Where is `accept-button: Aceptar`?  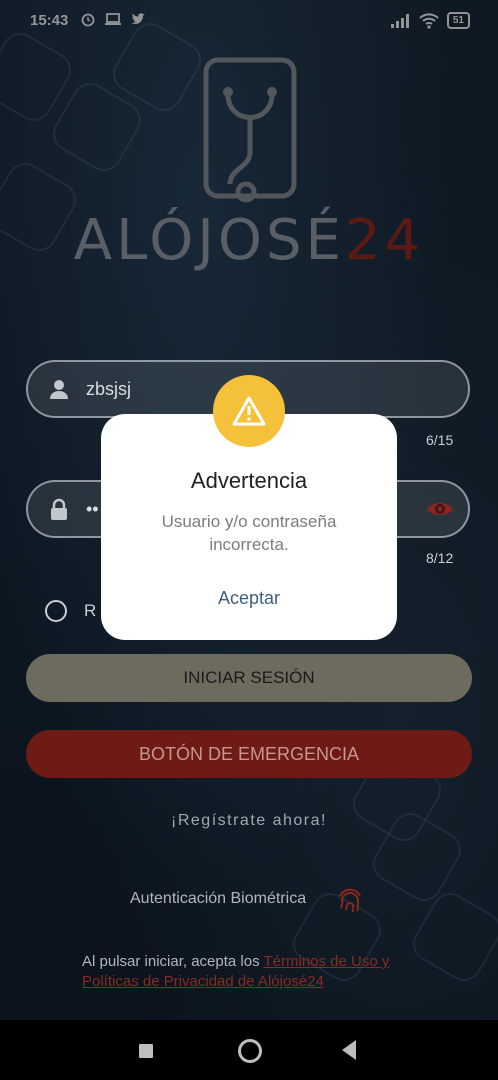 accept-button: Aceptar is located at coordinates (249, 598).